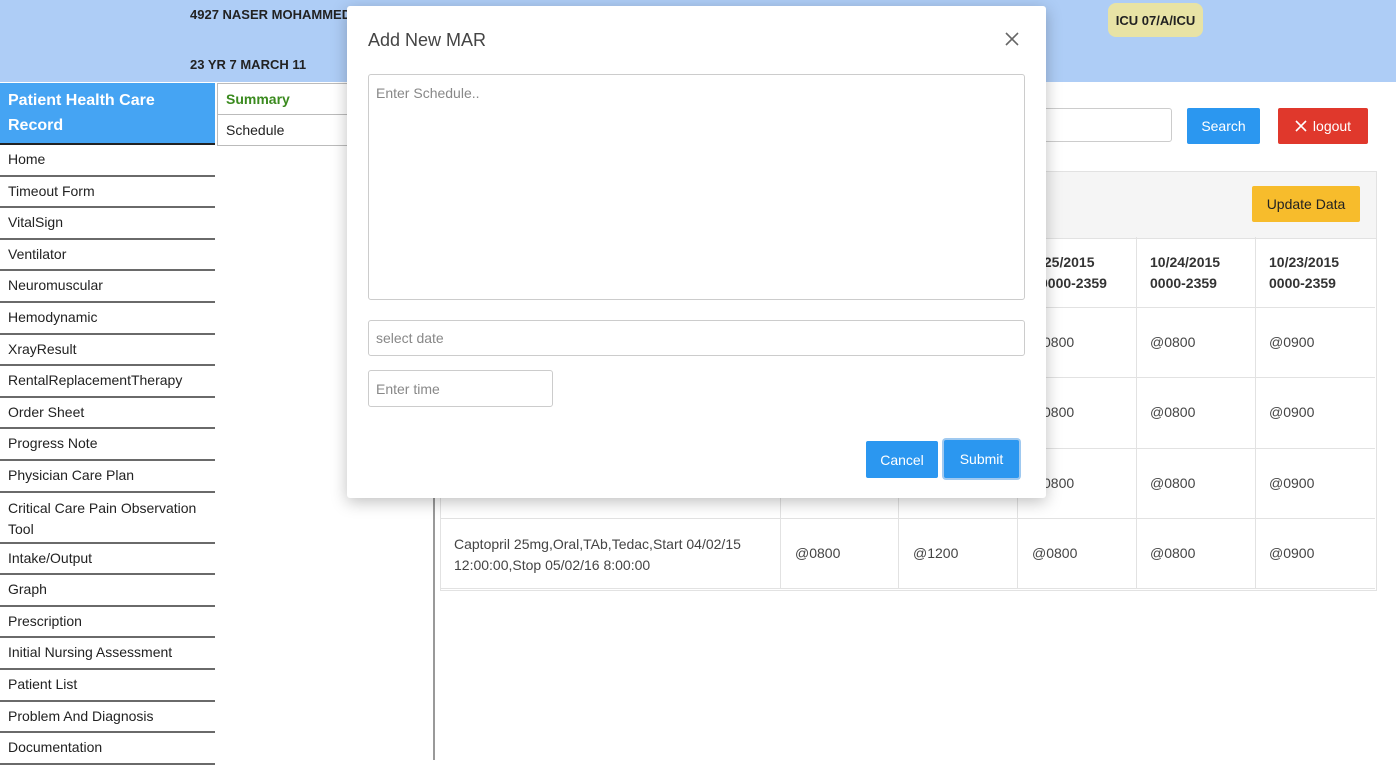 The height and width of the screenshot is (765, 1396). Describe the element at coordinates (107, 654) in the screenshot. I see `sidebar-item-initial-nursing-assessment: Initial Nursing Assessment` at that location.